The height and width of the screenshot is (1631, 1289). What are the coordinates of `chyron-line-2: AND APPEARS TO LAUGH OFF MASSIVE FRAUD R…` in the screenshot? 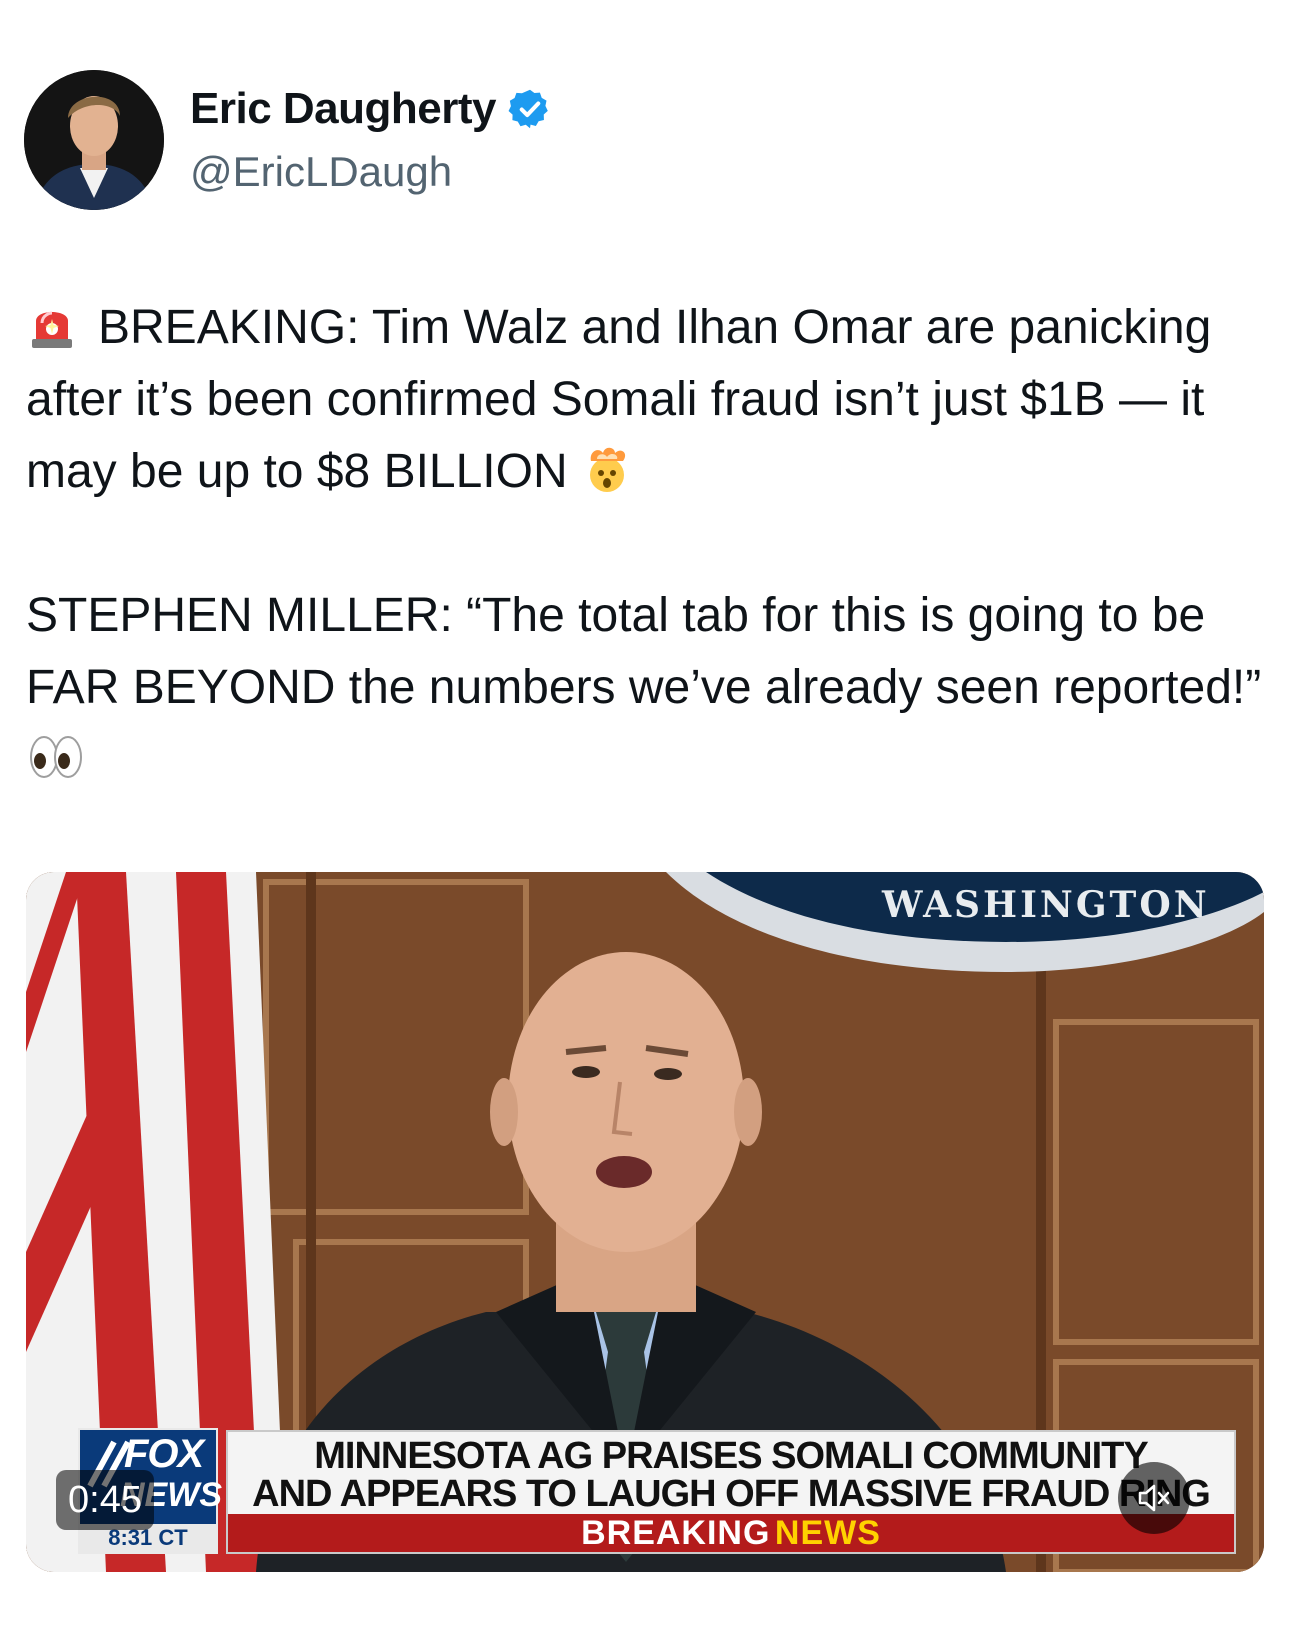 It's located at (731, 1494).